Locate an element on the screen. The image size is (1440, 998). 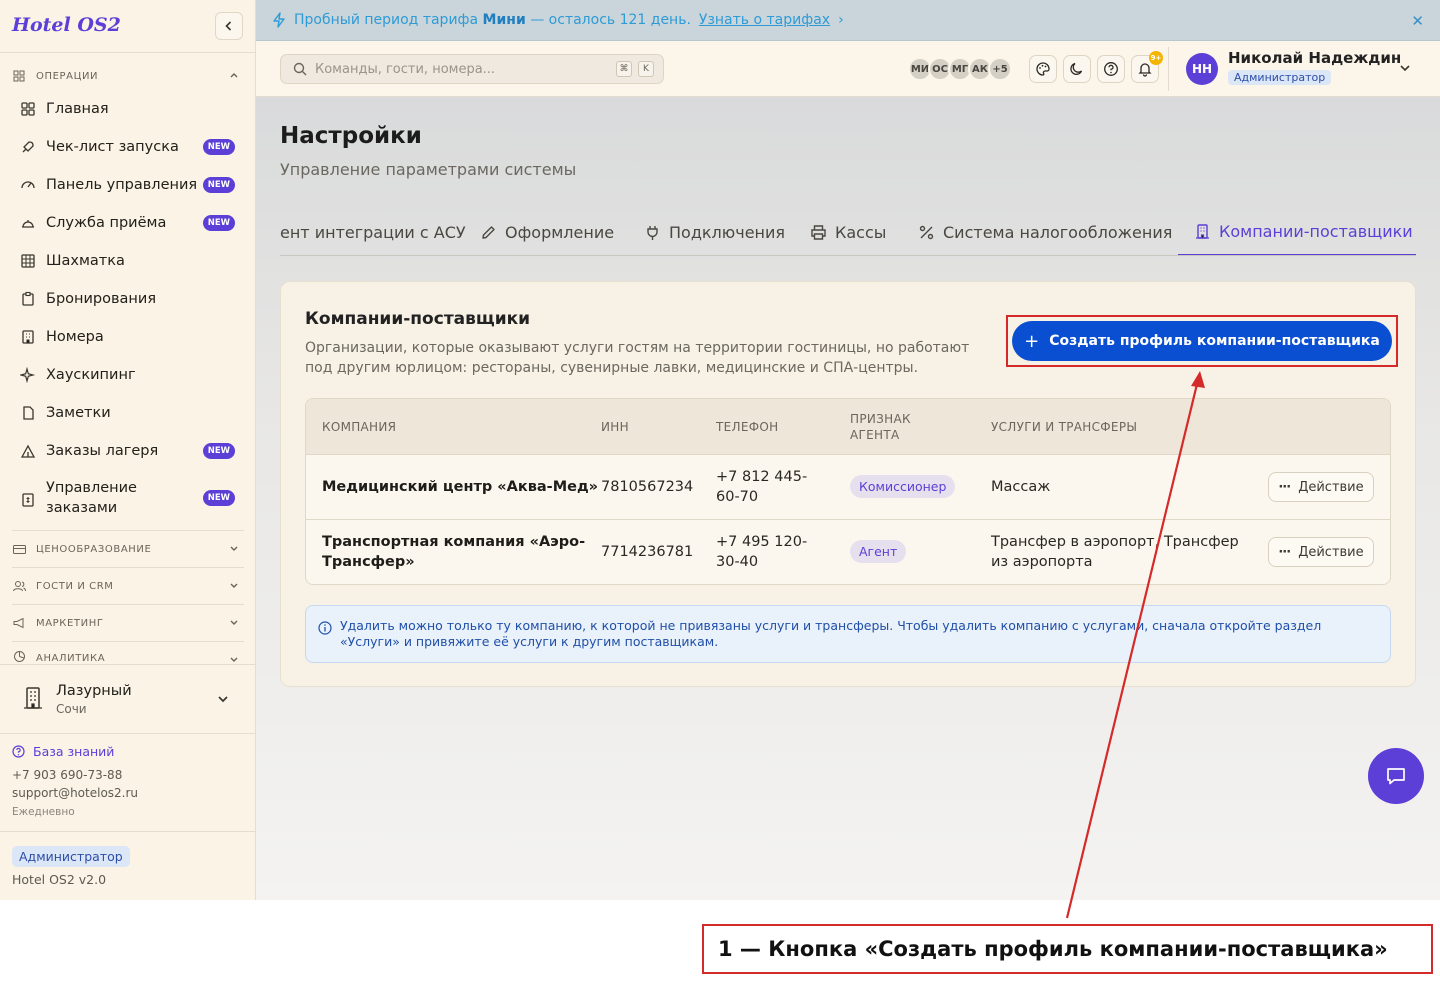
sidebar-item-camp-orders: Заказы лагеря NEW is located at coordinates (128, 451).